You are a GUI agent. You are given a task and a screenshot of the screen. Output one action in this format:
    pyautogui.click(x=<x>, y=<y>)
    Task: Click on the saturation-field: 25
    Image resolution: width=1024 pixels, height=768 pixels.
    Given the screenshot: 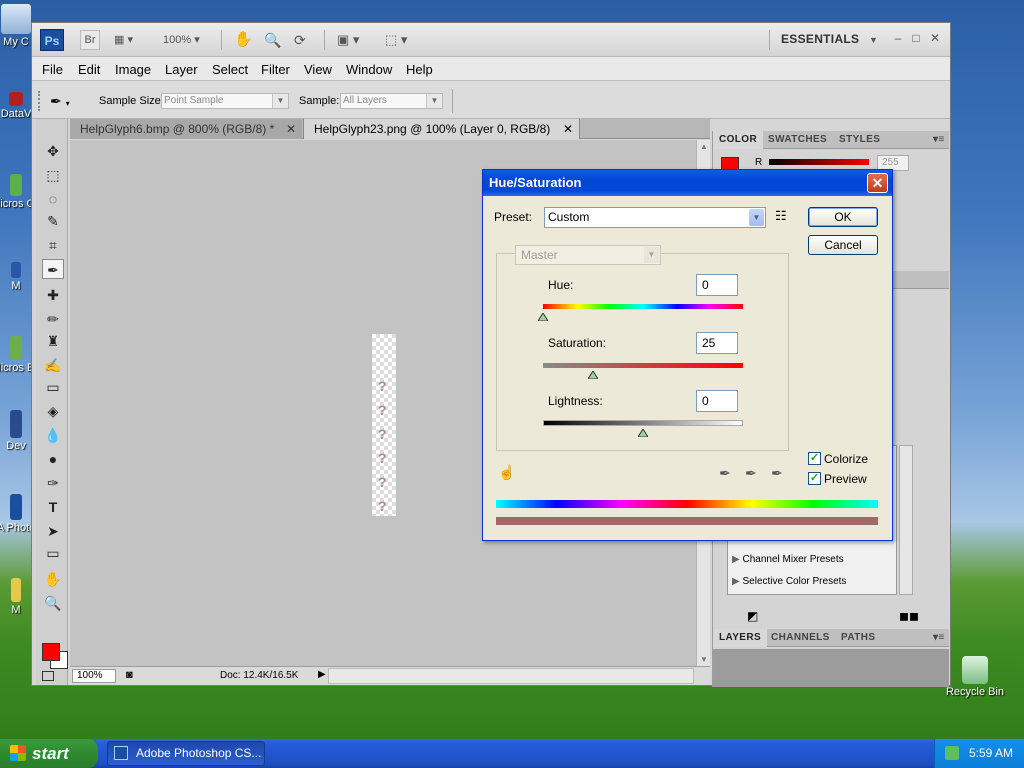 What is the action you would take?
    pyautogui.click(x=717, y=343)
    